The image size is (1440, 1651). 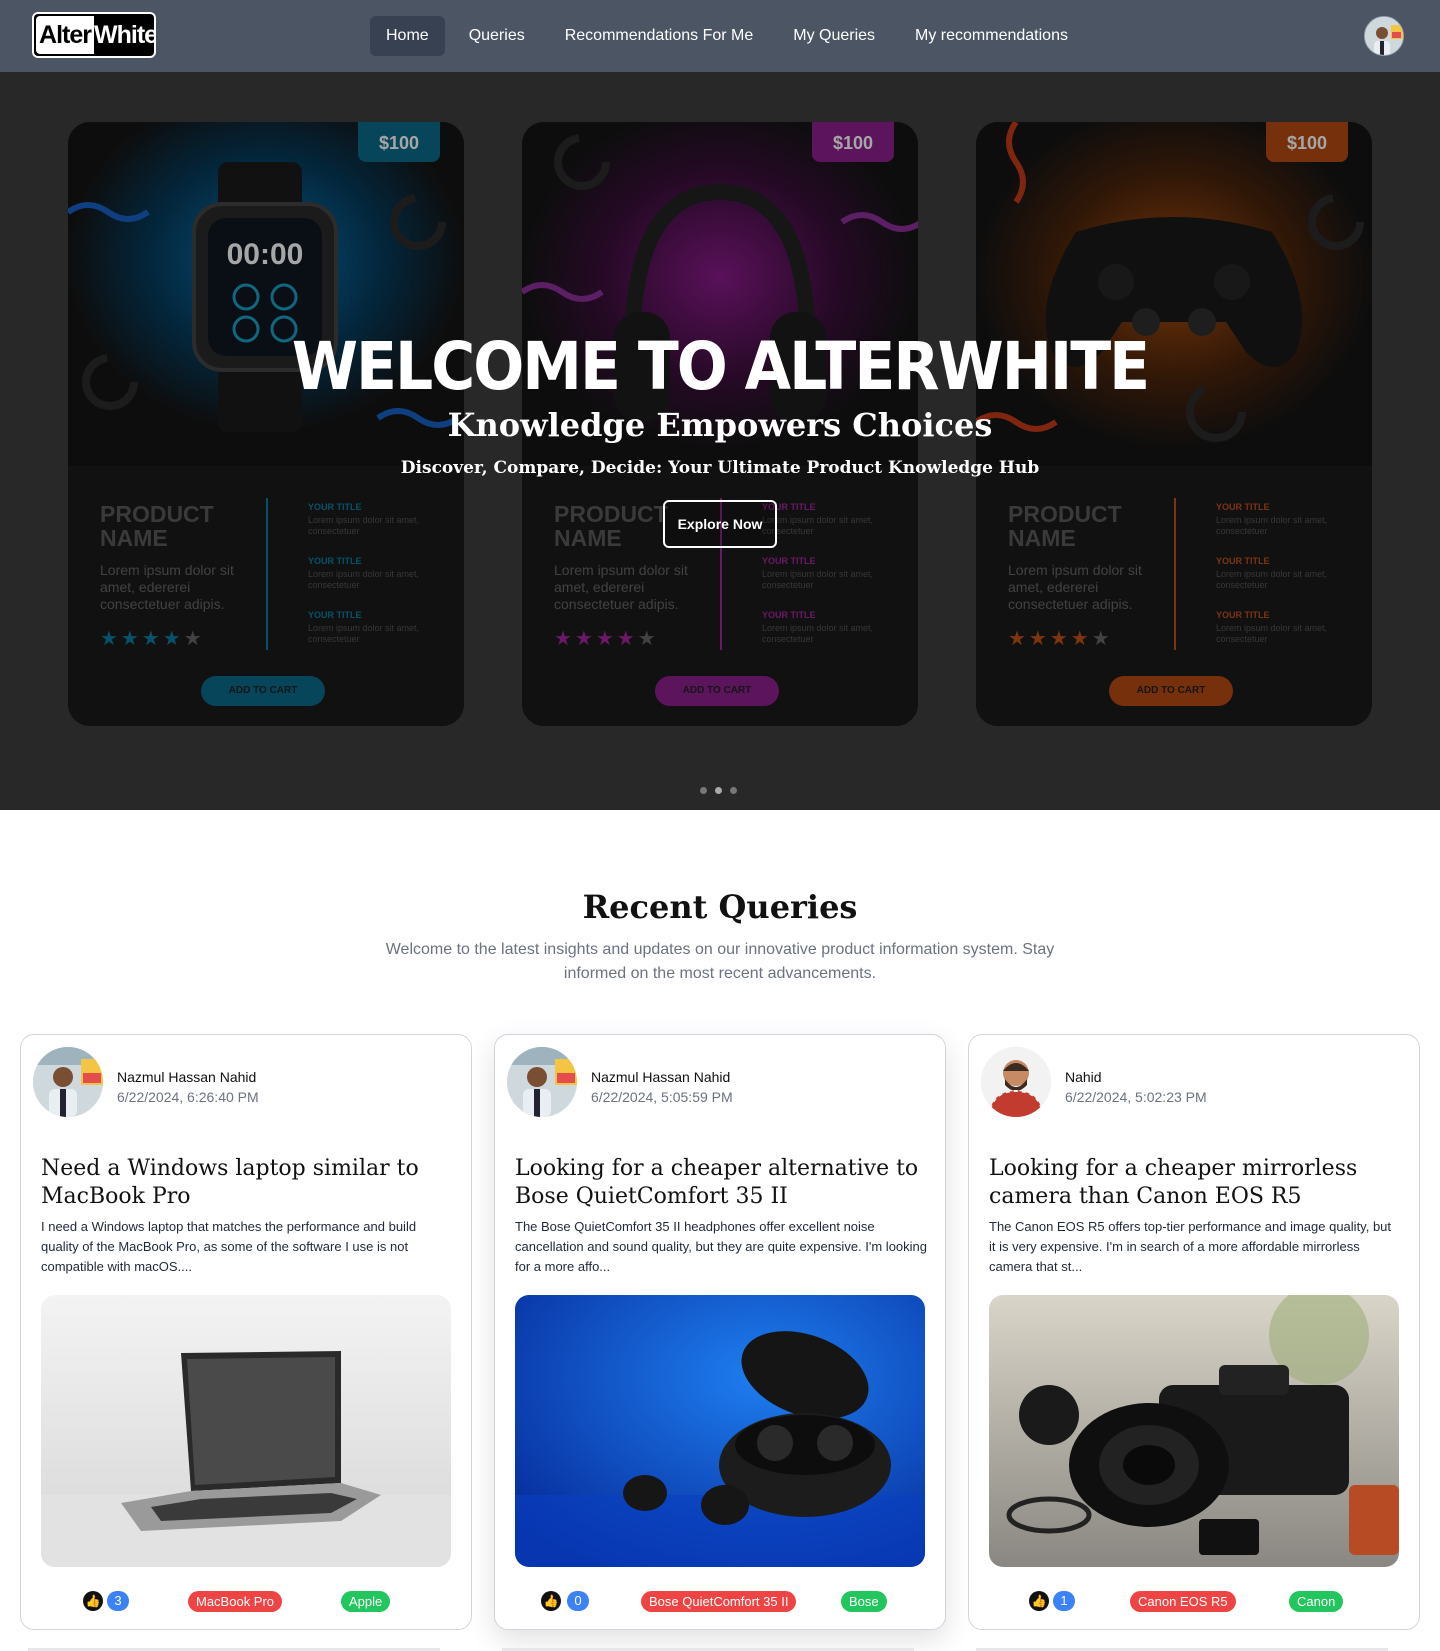 I want to click on nav-item-queries: Queries, so click(x=497, y=36).